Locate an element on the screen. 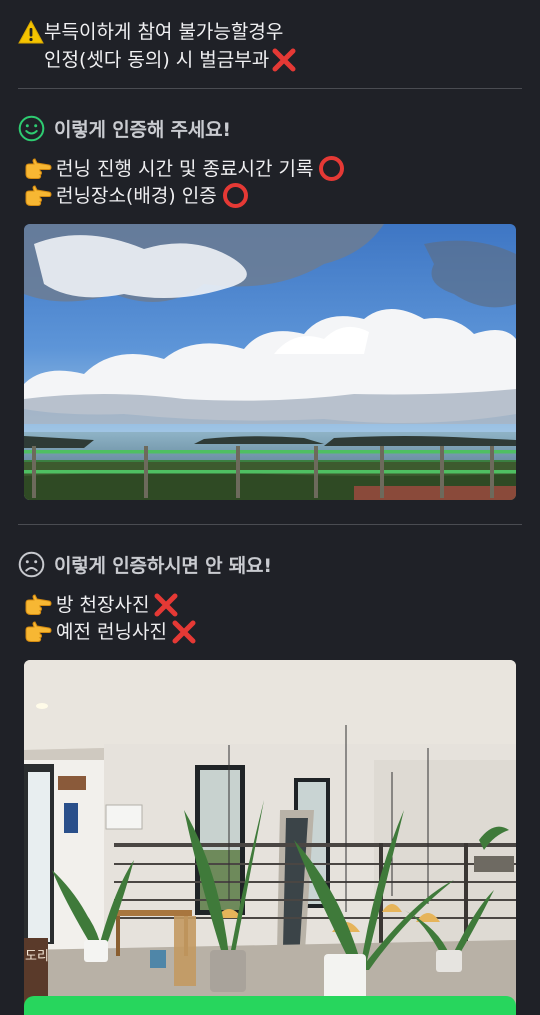  bad-section-title: 이렇게 인증하시면 안 돼요! is located at coordinates (163, 566).